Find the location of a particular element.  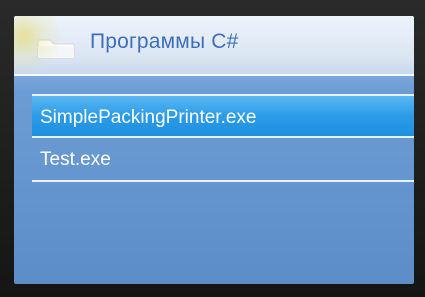

window-title: Программы C# is located at coordinates (164, 41).